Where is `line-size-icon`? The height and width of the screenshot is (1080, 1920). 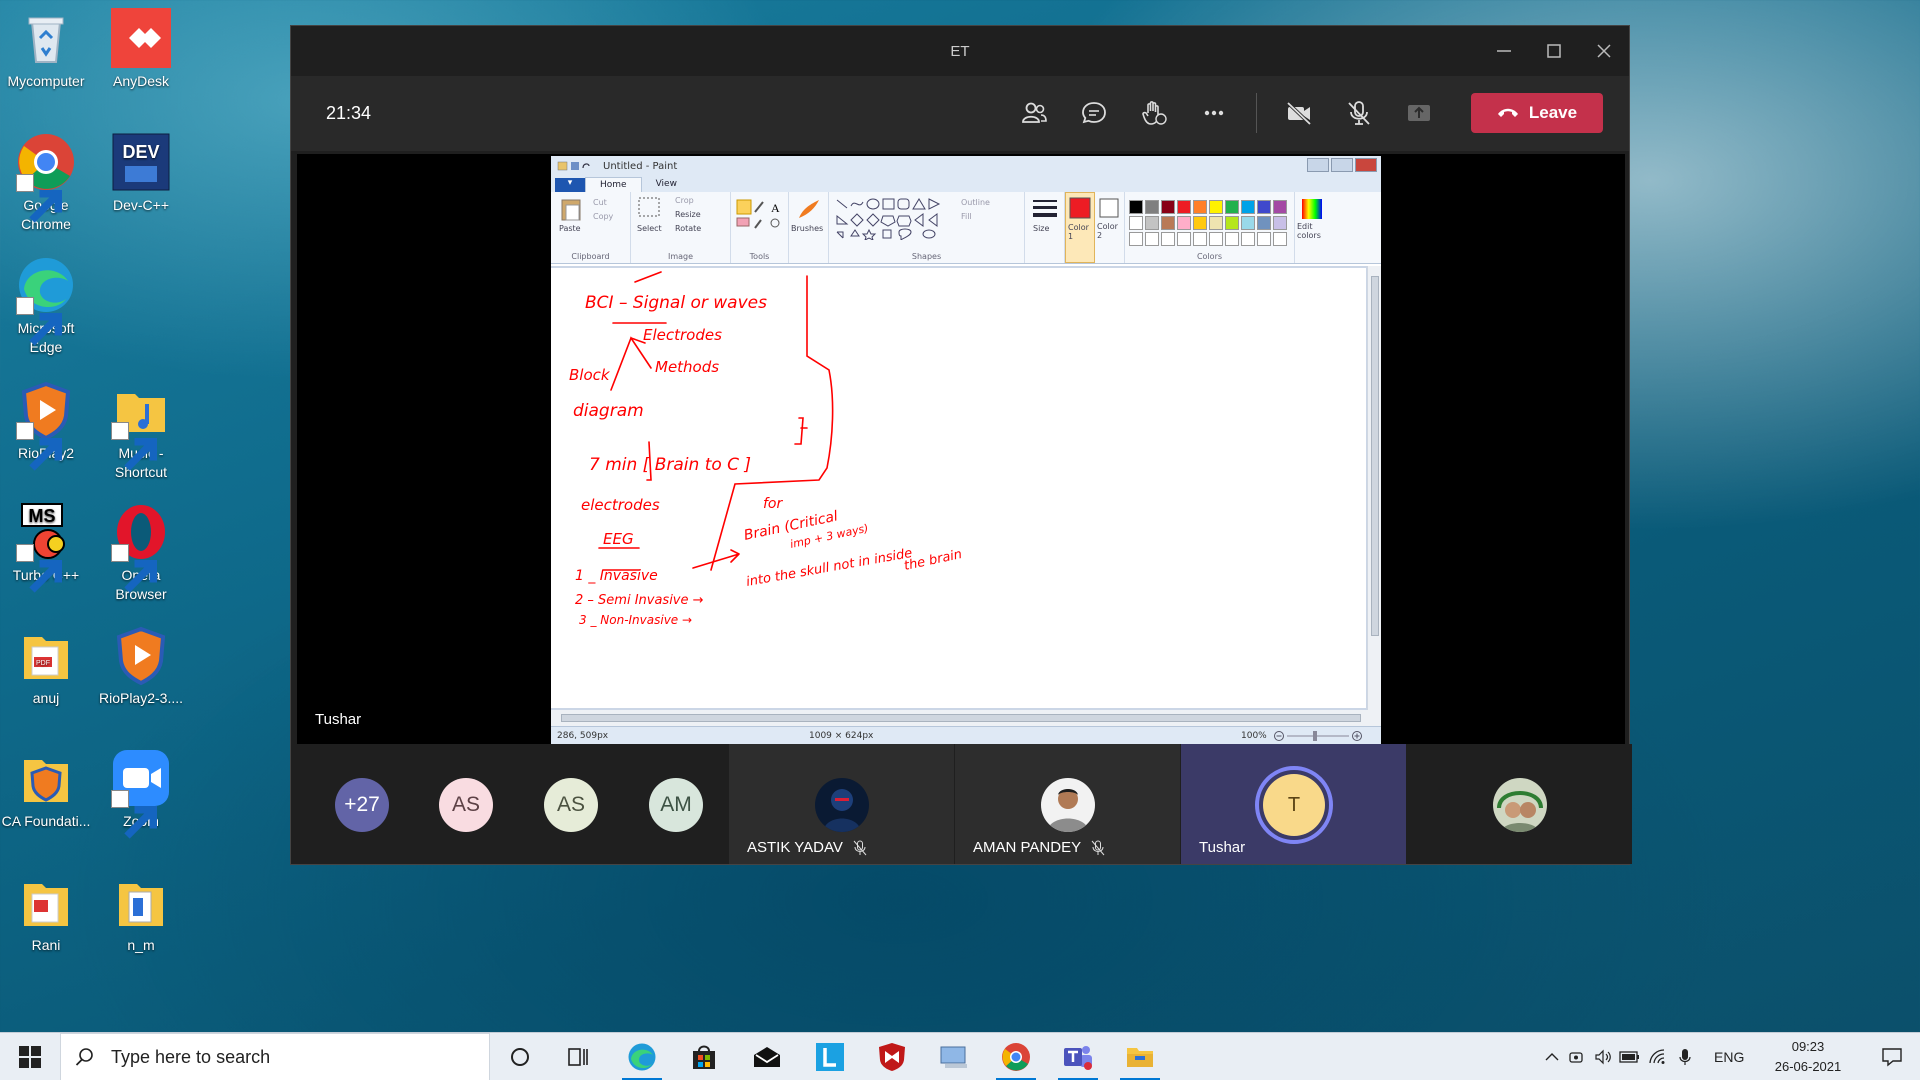
line-size-icon is located at coordinates (1045, 208).